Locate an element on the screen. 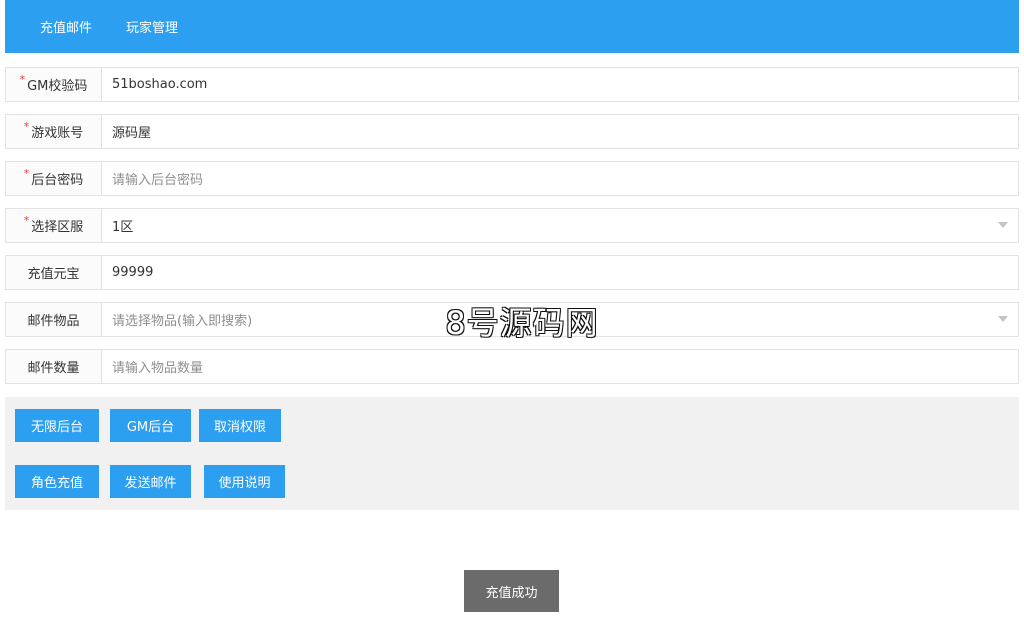 The height and width of the screenshot is (622, 1024). server-select-value: 1区 is located at coordinates (123, 227).